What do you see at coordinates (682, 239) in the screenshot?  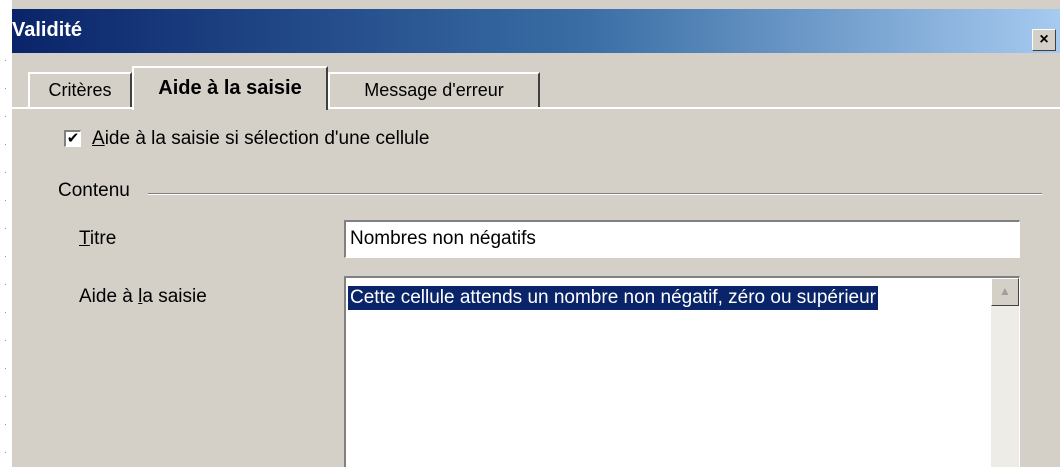 I see `title-input: Nombres non négatifs` at bounding box center [682, 239].